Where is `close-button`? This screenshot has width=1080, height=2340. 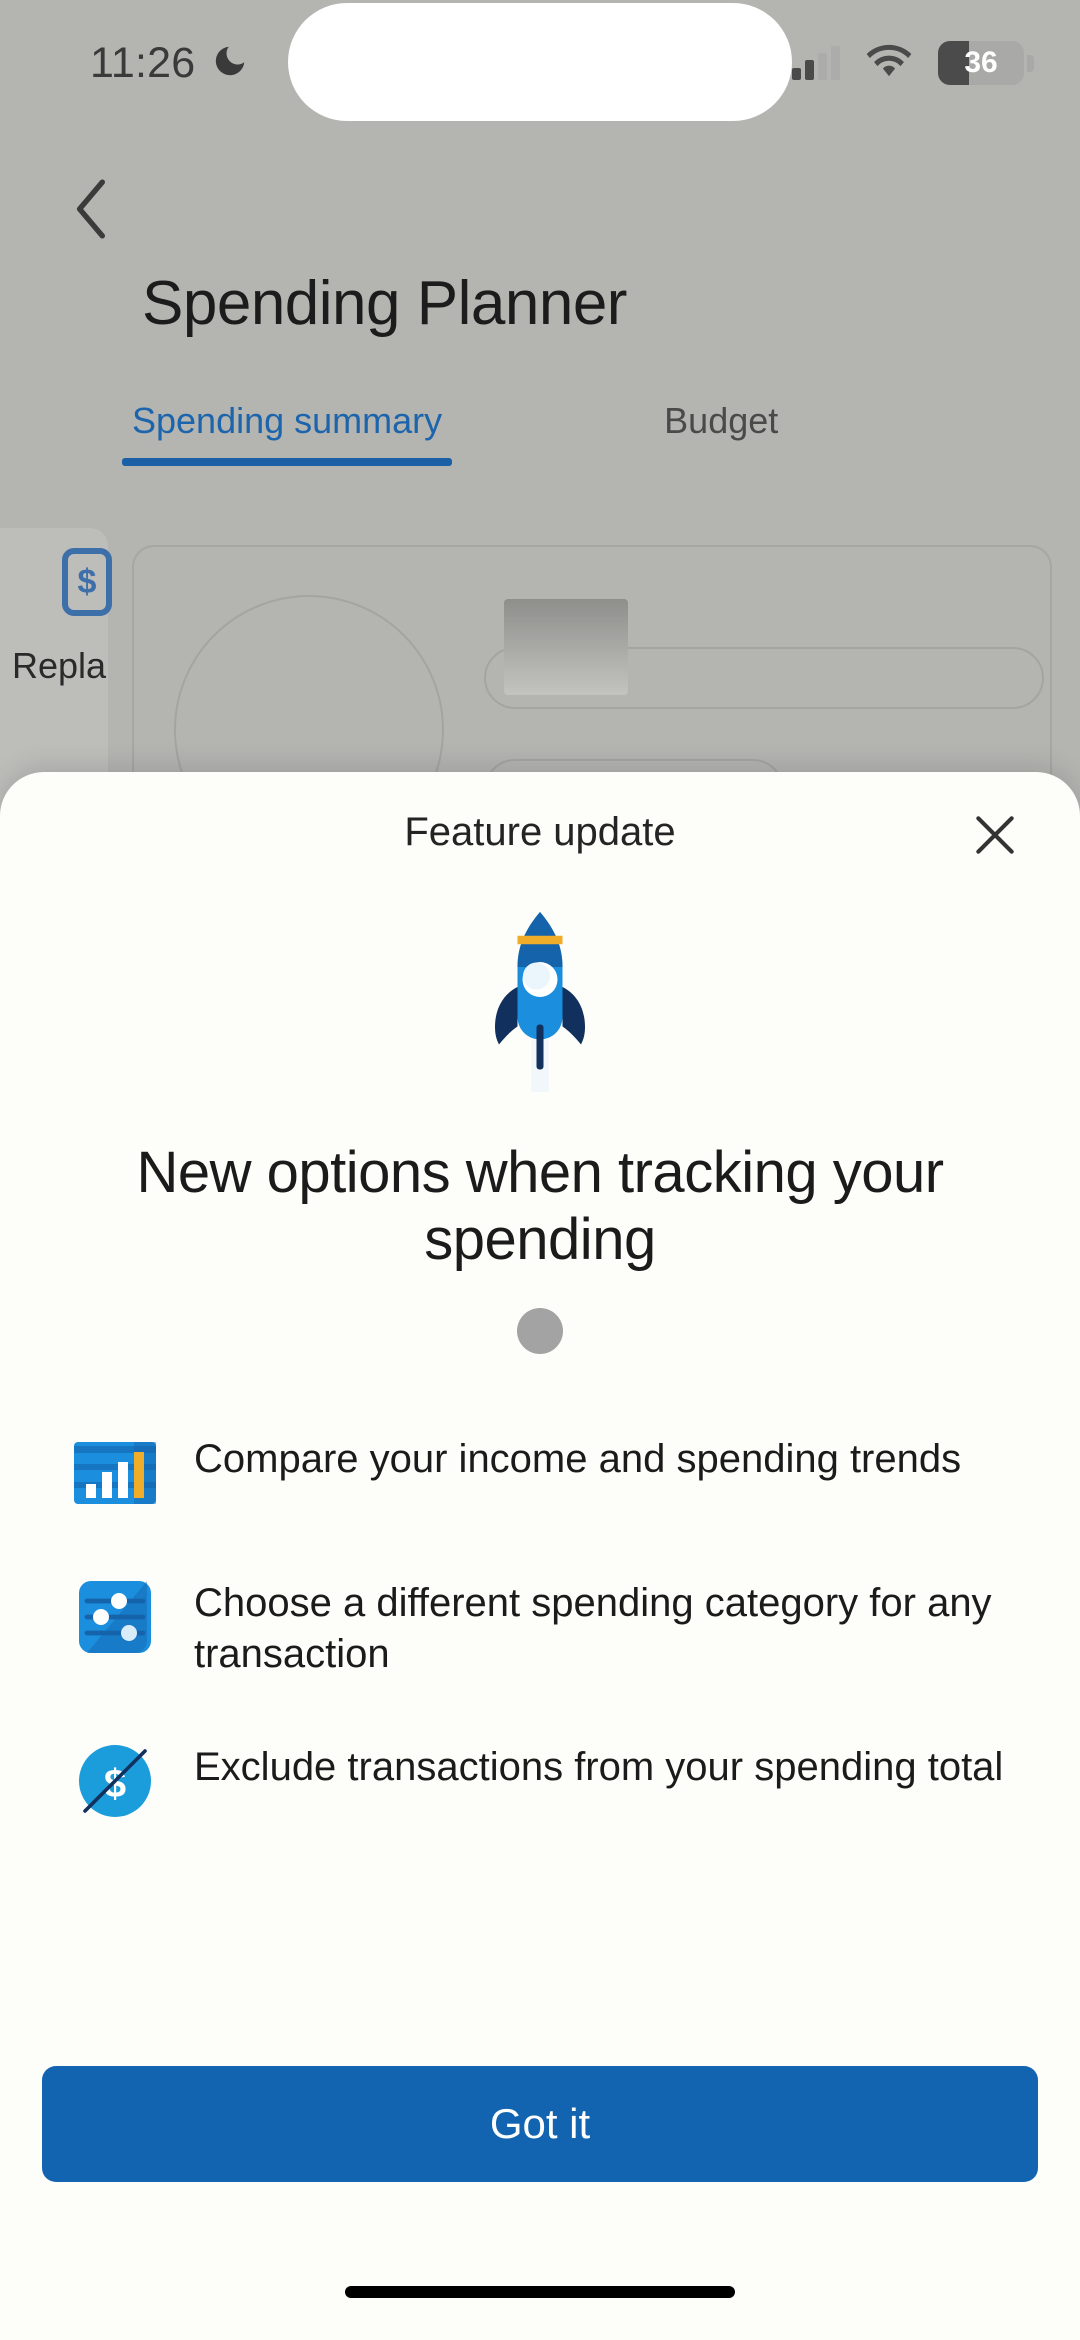 close-button is located at coordinates (995, 837).